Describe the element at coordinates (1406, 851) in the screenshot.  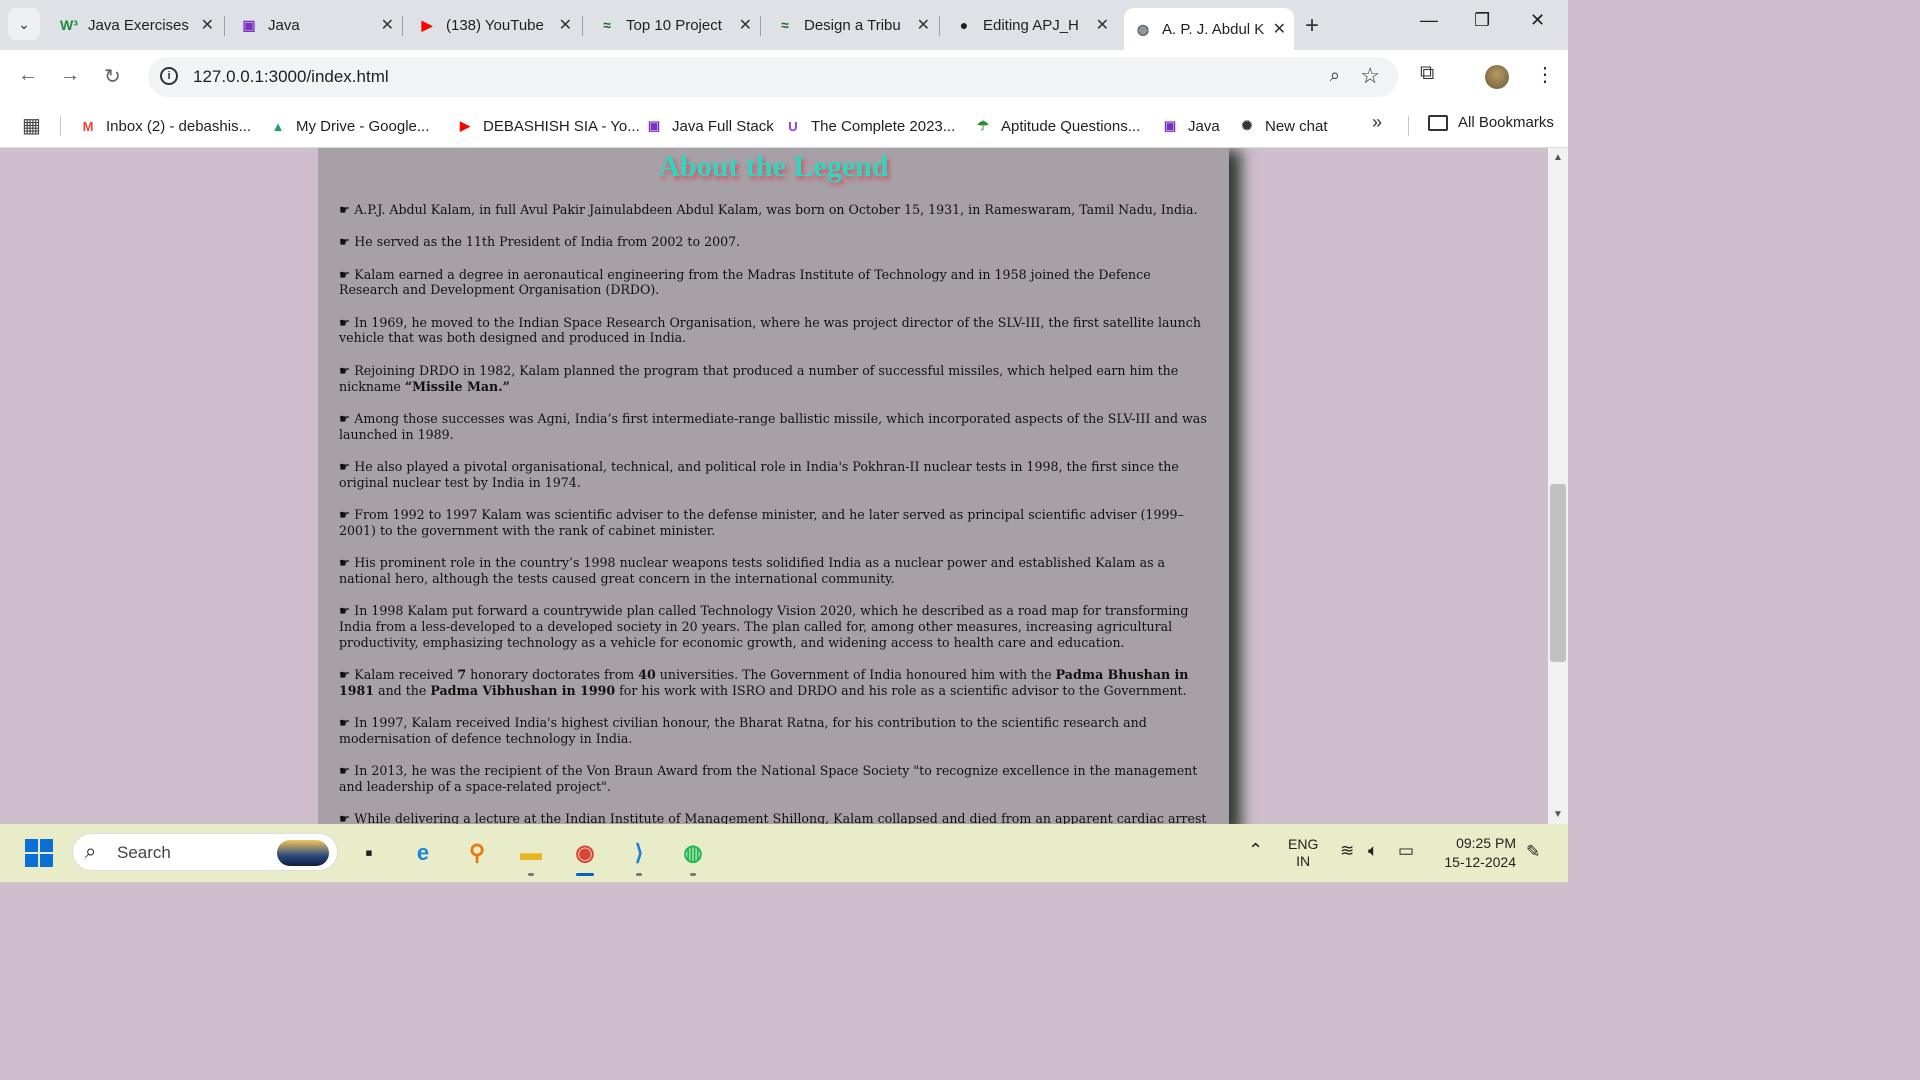
I see `battery-icon: ▭` at that location.